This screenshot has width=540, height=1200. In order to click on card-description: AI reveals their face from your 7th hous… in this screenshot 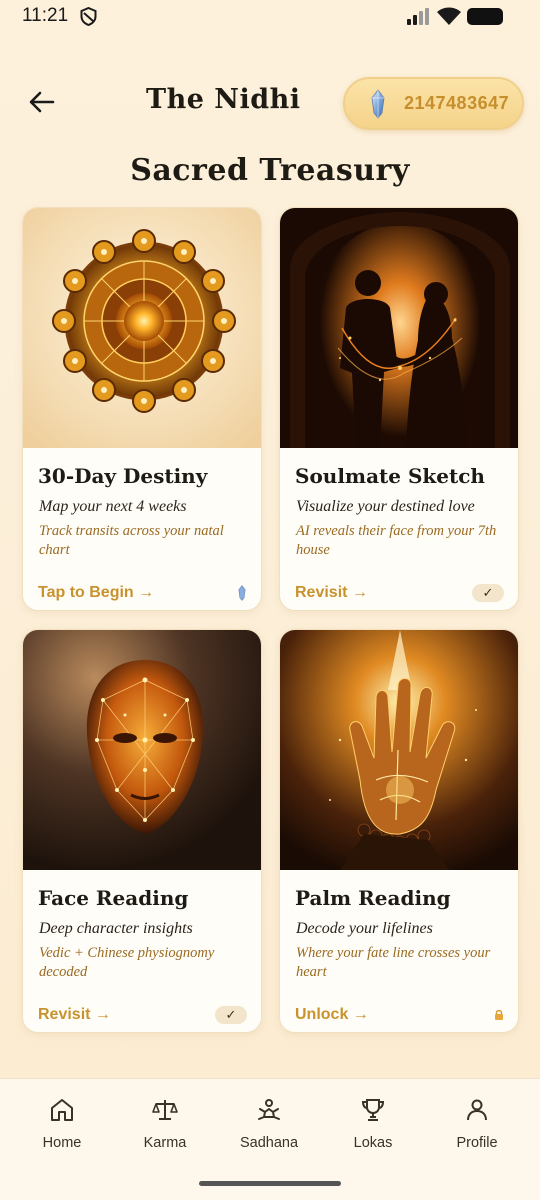, I will do `click(396, 540)`.